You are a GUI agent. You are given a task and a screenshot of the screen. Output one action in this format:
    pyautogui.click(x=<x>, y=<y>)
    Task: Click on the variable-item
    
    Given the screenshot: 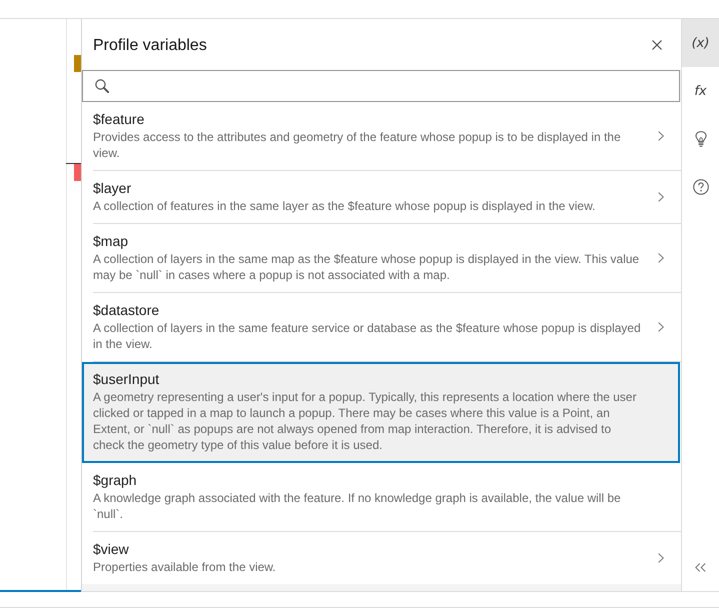 What is the action you would take?
    pyautogui.click(x=381, y=412)
    